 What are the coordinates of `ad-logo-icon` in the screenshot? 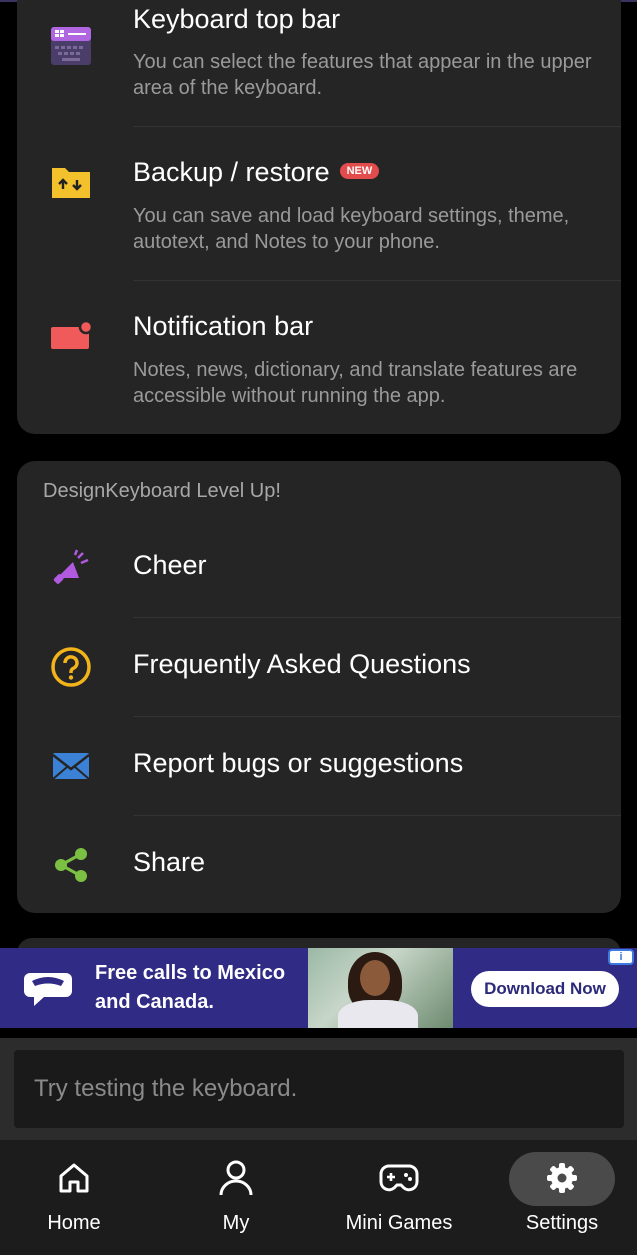 It's located at (48, 988).